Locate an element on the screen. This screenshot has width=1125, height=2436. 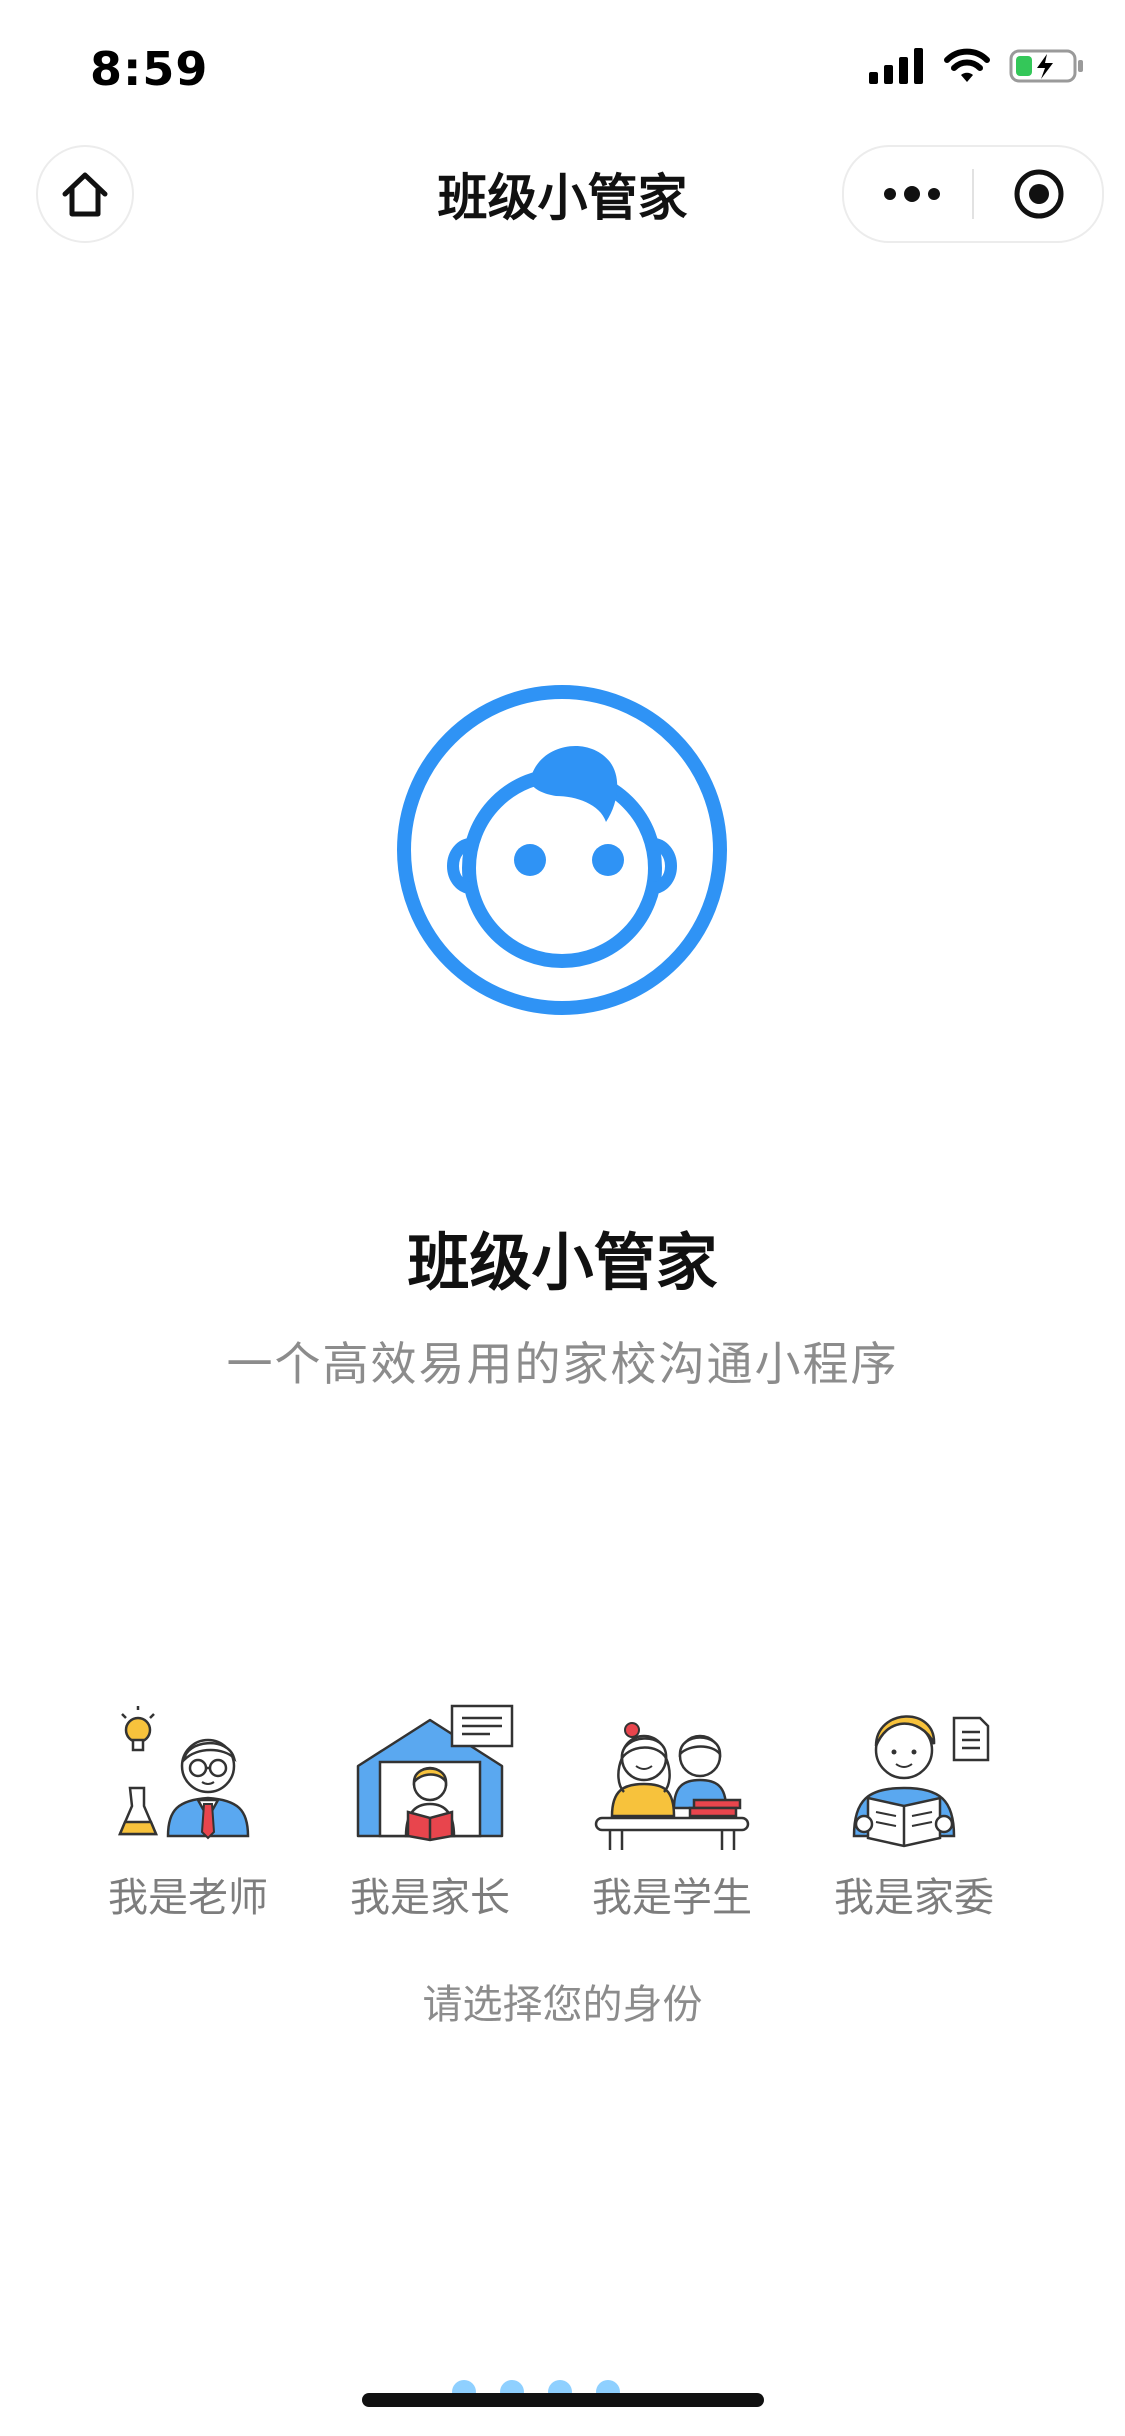
mini-program-capsule is located at coordinates (973, 194).